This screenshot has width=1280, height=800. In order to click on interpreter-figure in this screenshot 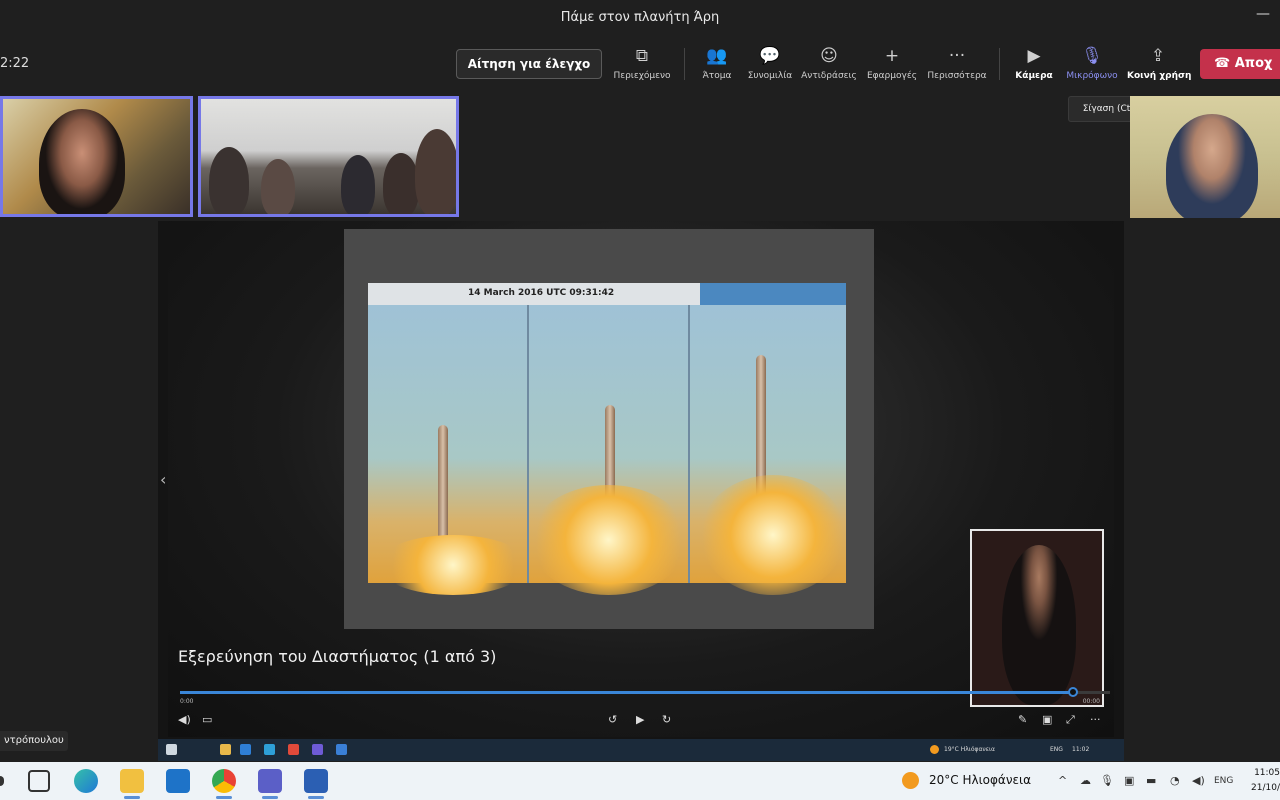, I will do `click(1039, 625)`.